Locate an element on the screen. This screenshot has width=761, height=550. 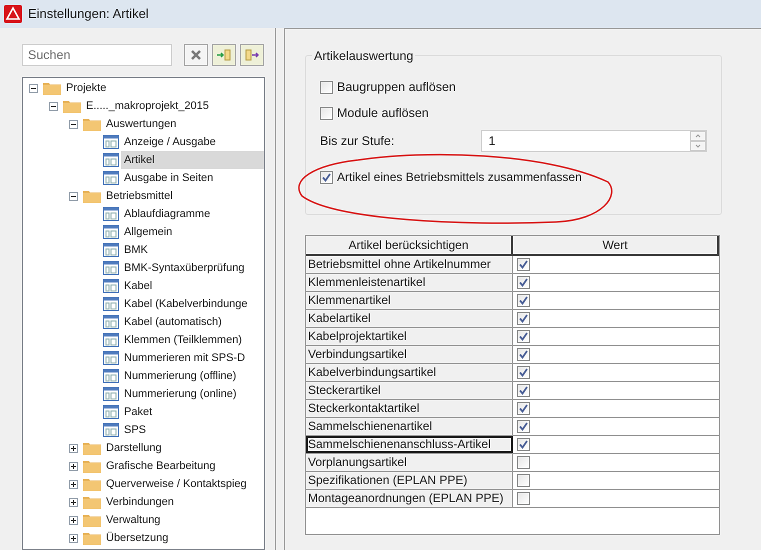
tree-item: Nummerieren mit SPS-D is located at coordinates (184, 358).